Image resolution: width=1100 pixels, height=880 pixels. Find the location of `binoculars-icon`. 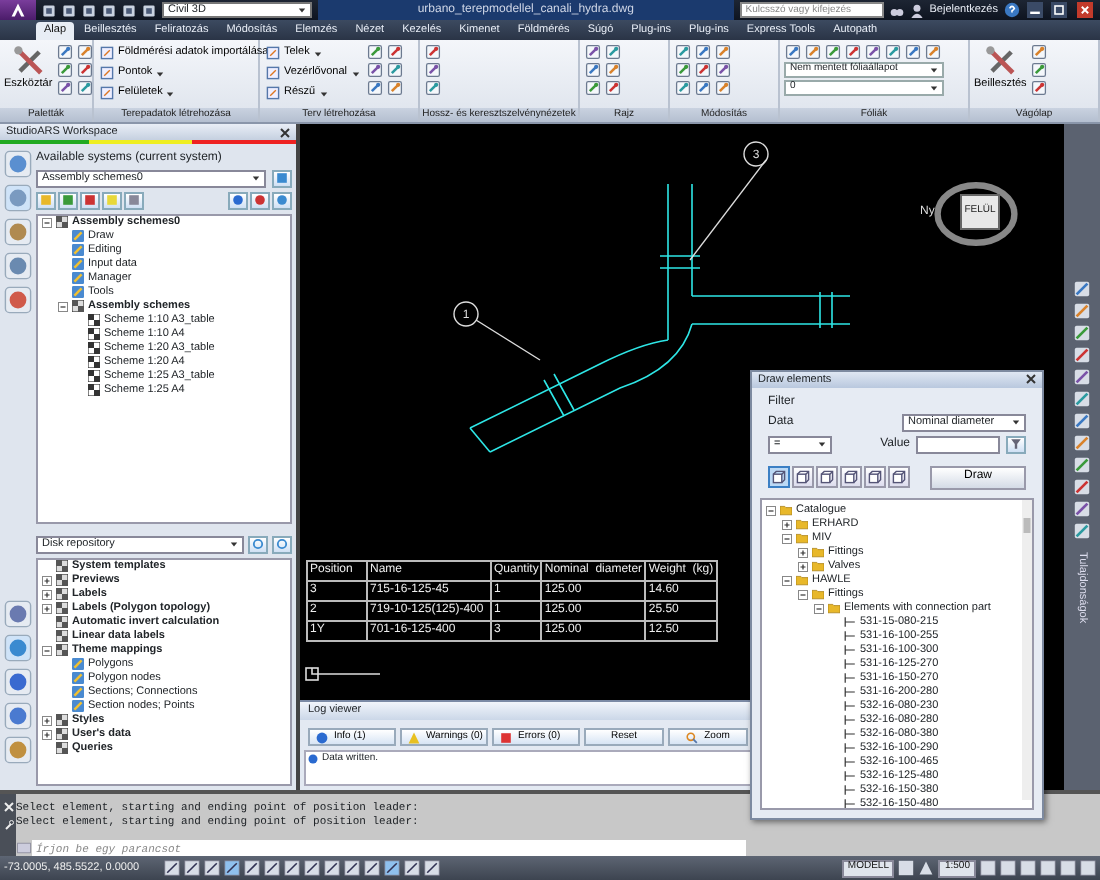

binoculars-icon is located at coordinates (896, 10).